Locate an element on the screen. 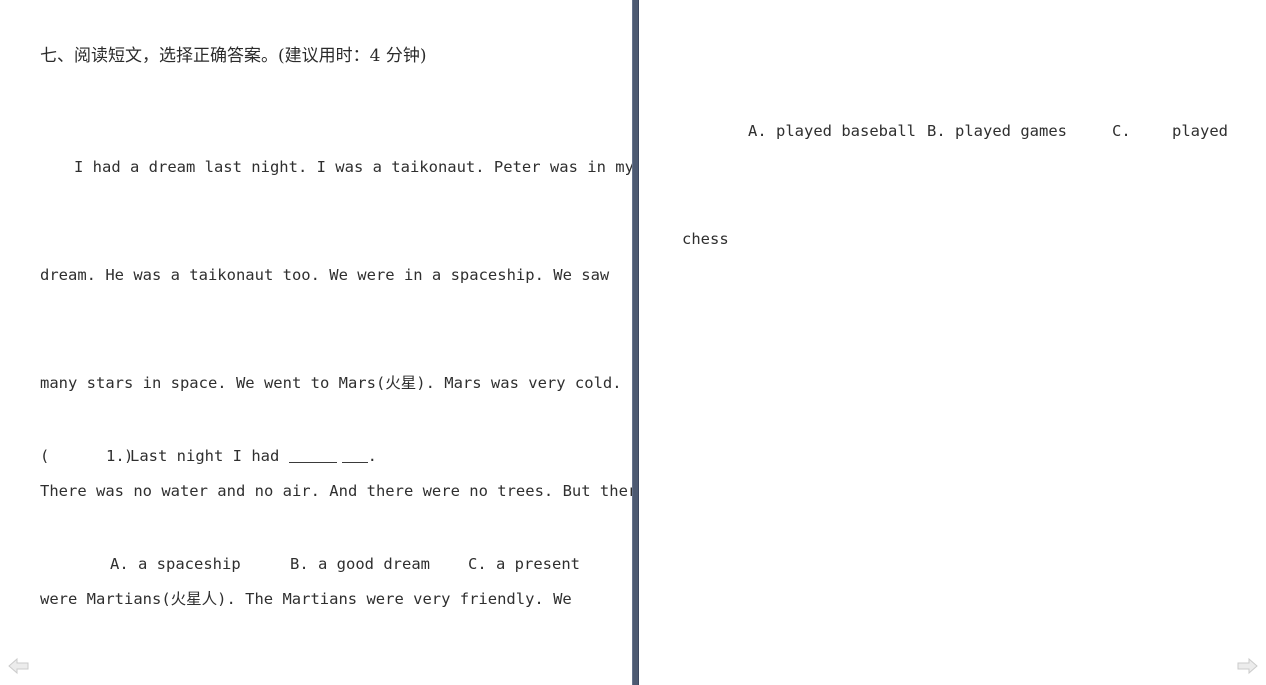  page-divider is located at coordinates (635, 342).